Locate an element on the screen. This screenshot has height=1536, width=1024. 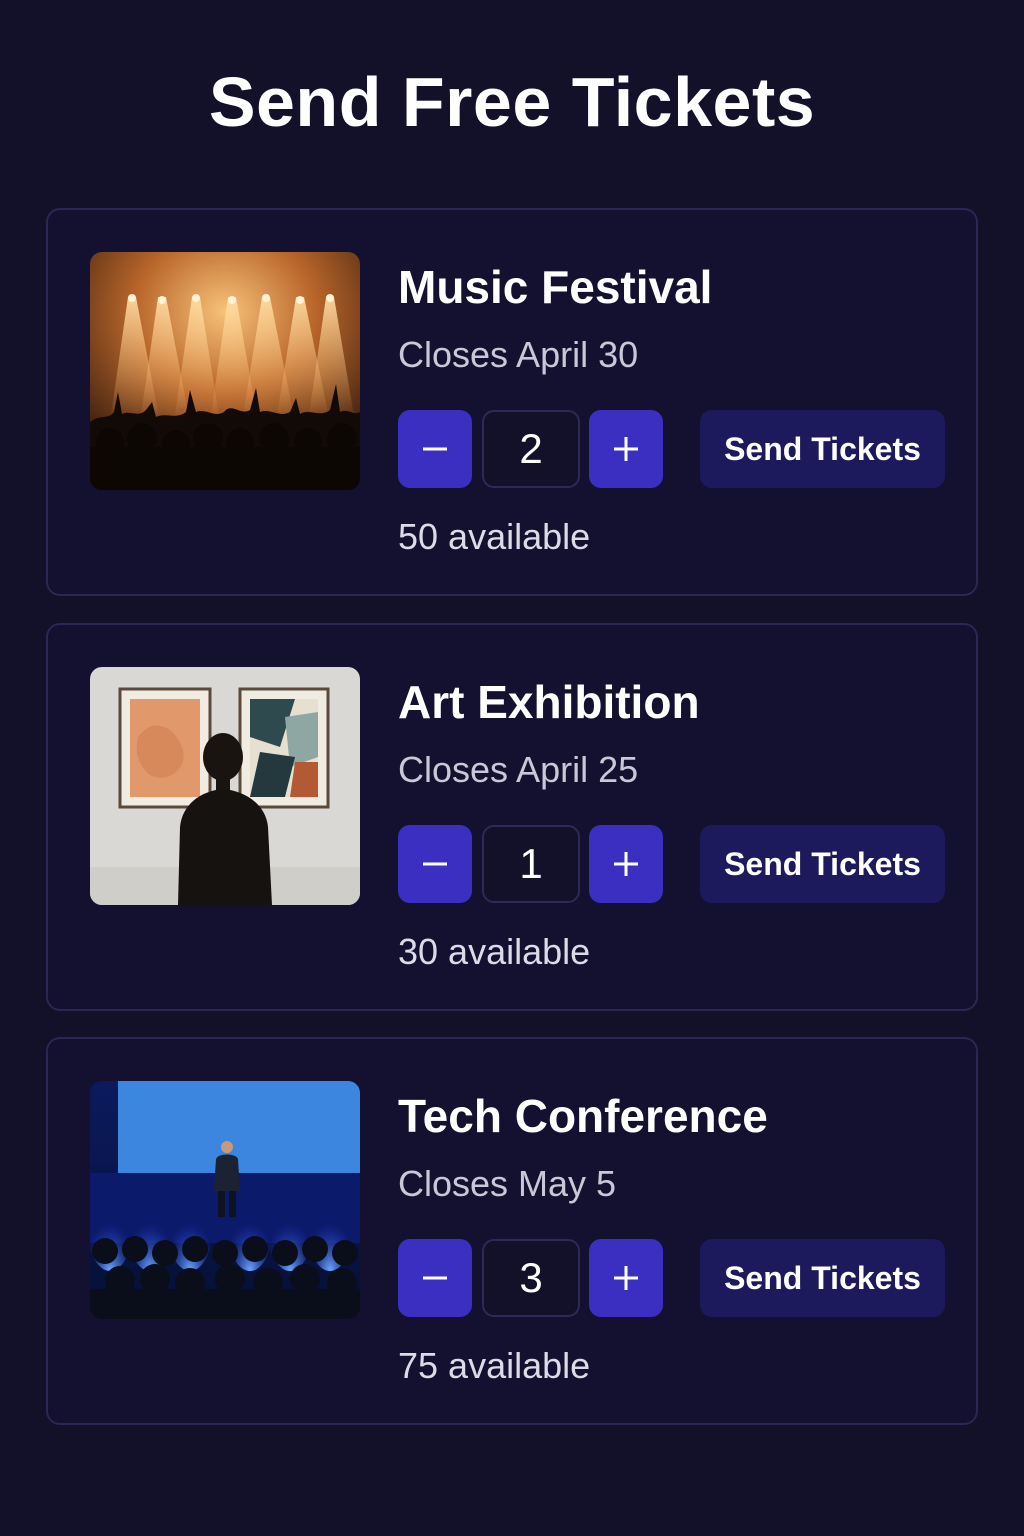
event-image-art-exhibition is located at coordinates (225, 786).